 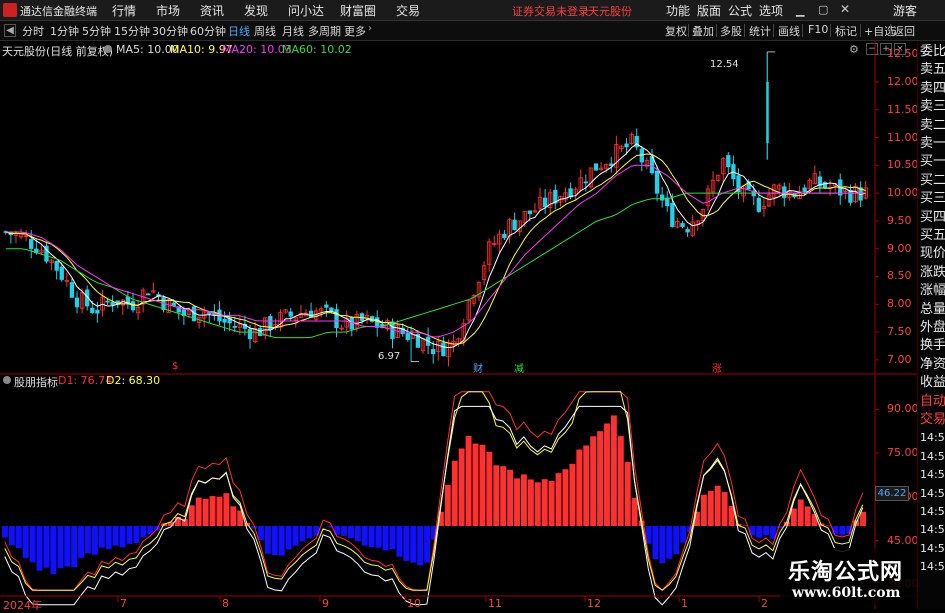 What do you see at coordinates (904, 31) in the screenshot?
I see `btn-back: 返回` at bounding box center [904, 31].